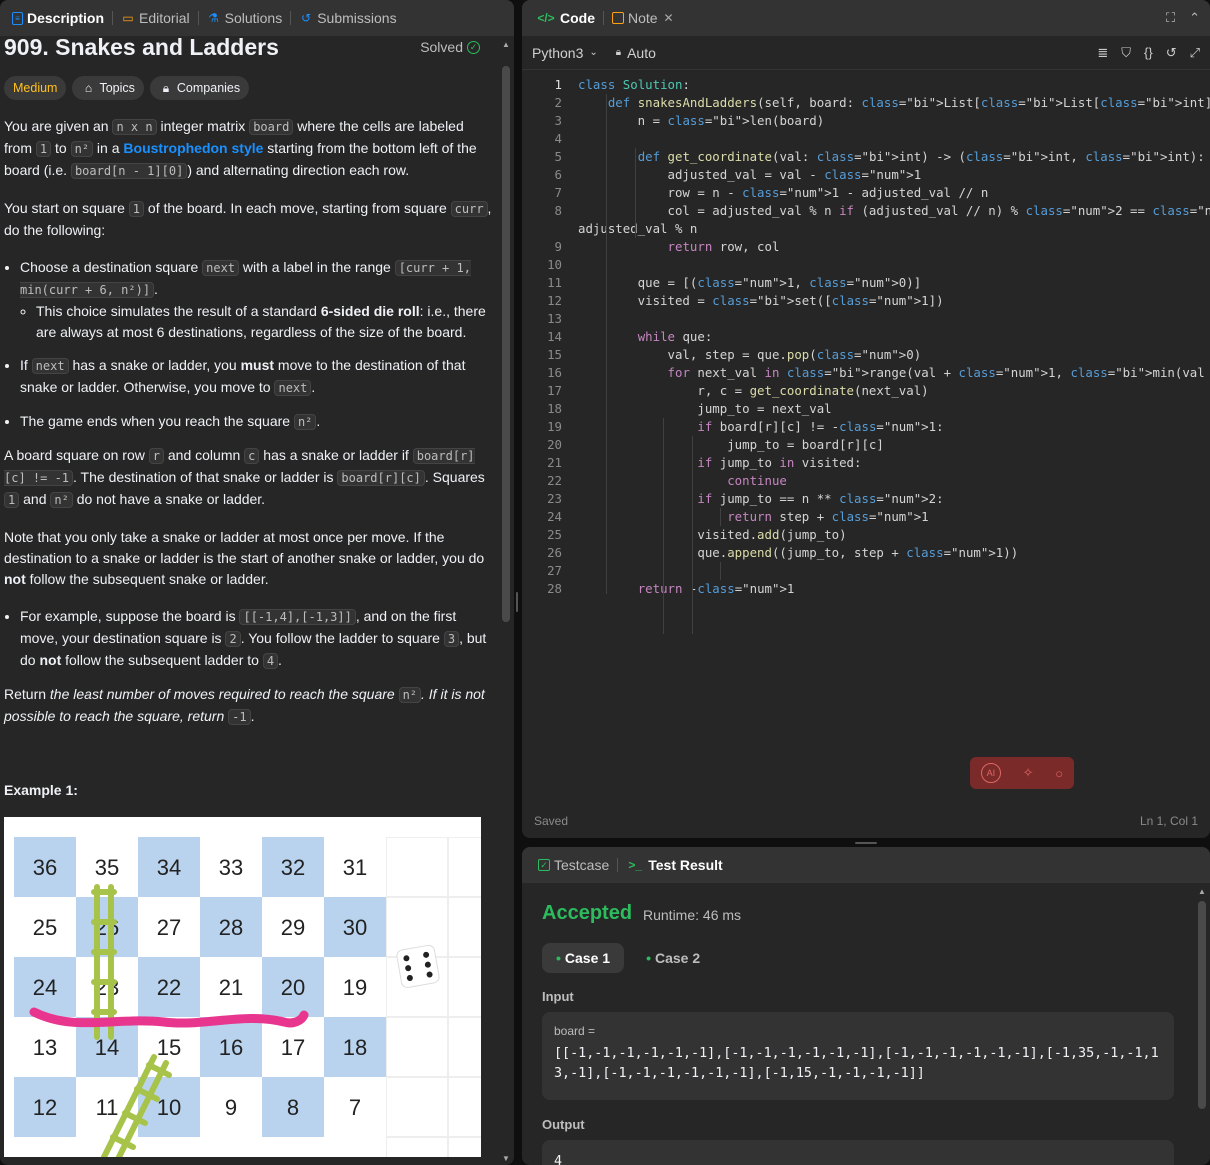  What do you see at coordinates (866, 265) in the screenshot?
I see `code-line: 10` at bounding box center [866, 265].